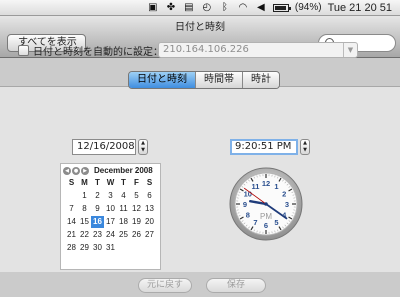  What do you see at coordinates (71, 248) in the screenshot?
I see `calendar-day: 28` at bounding box center [71, 248].